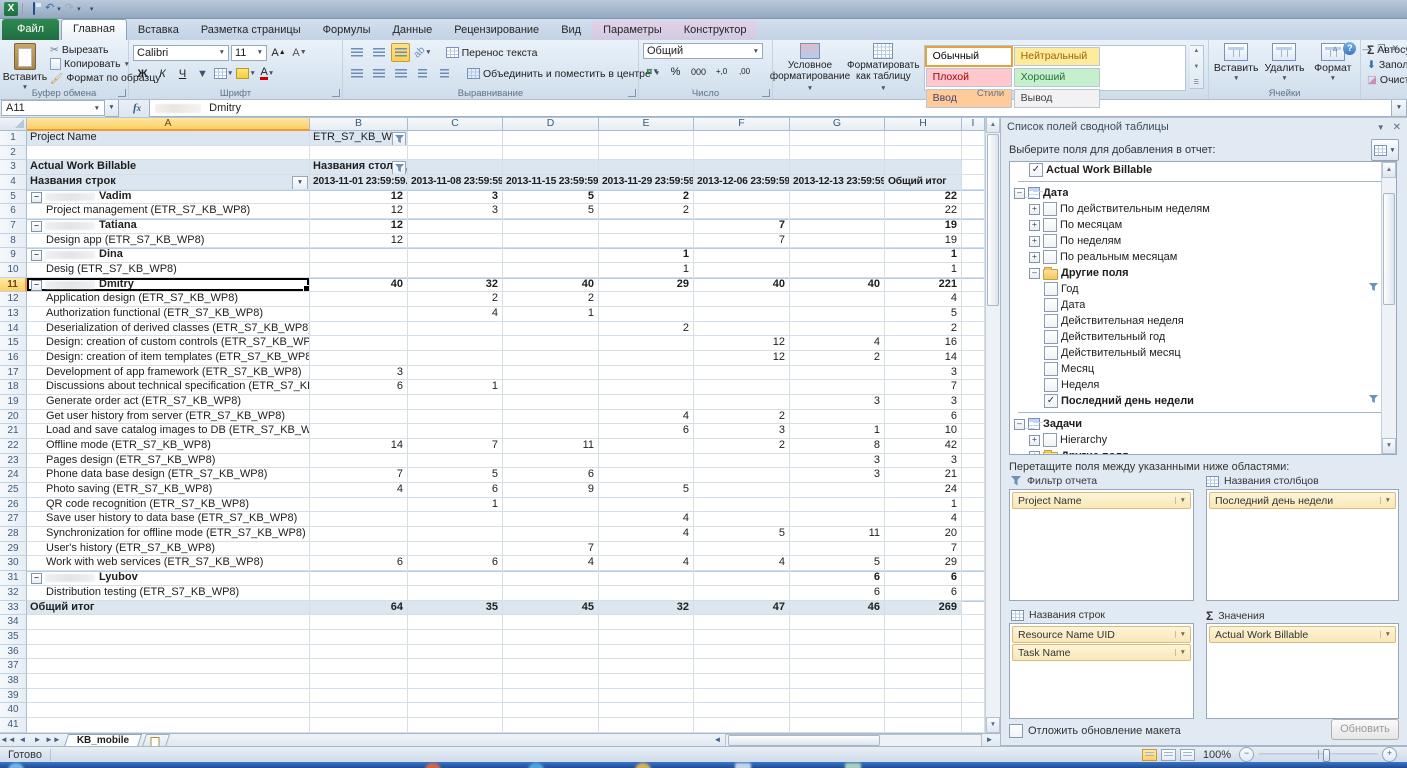 Image resolution: width=1407 pixels, height=768 pixels. Describe the element at coordinates (1203, 440) in the screenshot. I see `field-list-item: + Hierarchy` at that location.